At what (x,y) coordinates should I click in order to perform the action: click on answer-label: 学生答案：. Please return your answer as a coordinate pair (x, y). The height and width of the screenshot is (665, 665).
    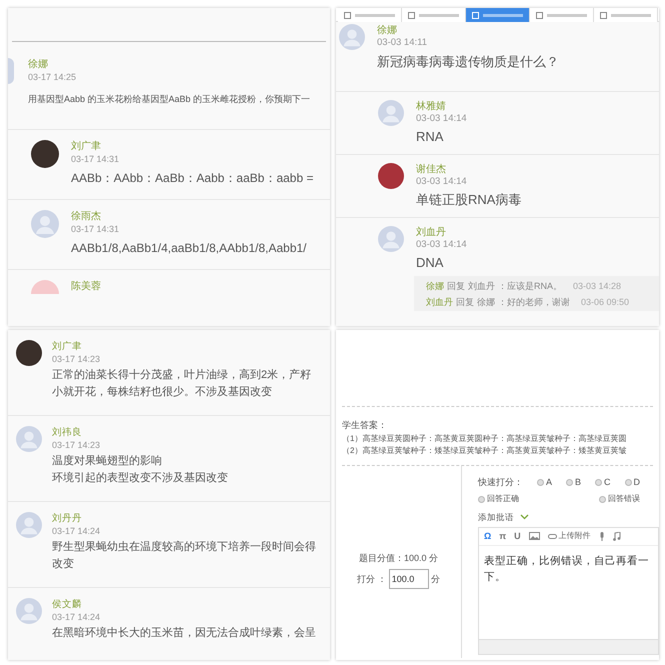
    Looking at the image, I should click on (365, 425).